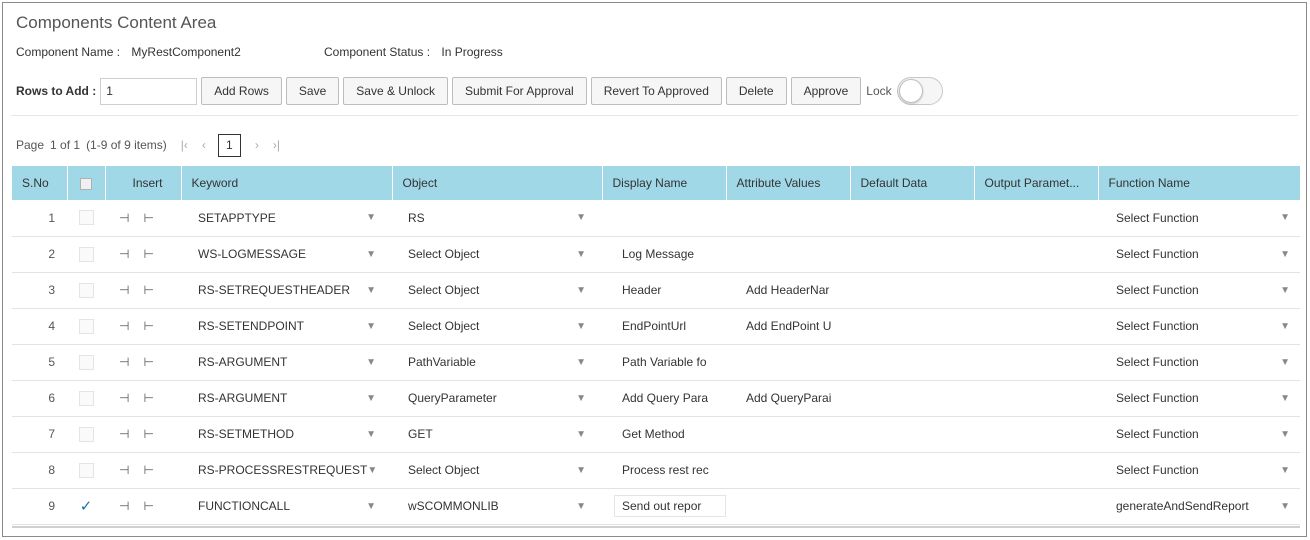  Describe the element at coordinates (664, 254) in the screenshot. I see `display-name-cell: Log Message` at that location.